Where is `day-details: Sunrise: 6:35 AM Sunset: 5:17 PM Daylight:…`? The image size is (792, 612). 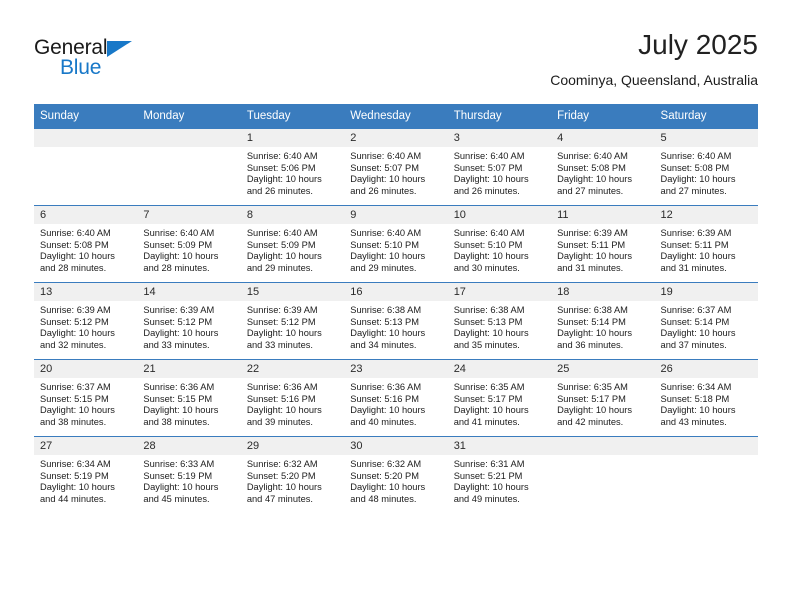 day-details: Sunrise: 6:35 AM Sunset: 5:17 PM Daylight:… is located at coordinates (602, 403).